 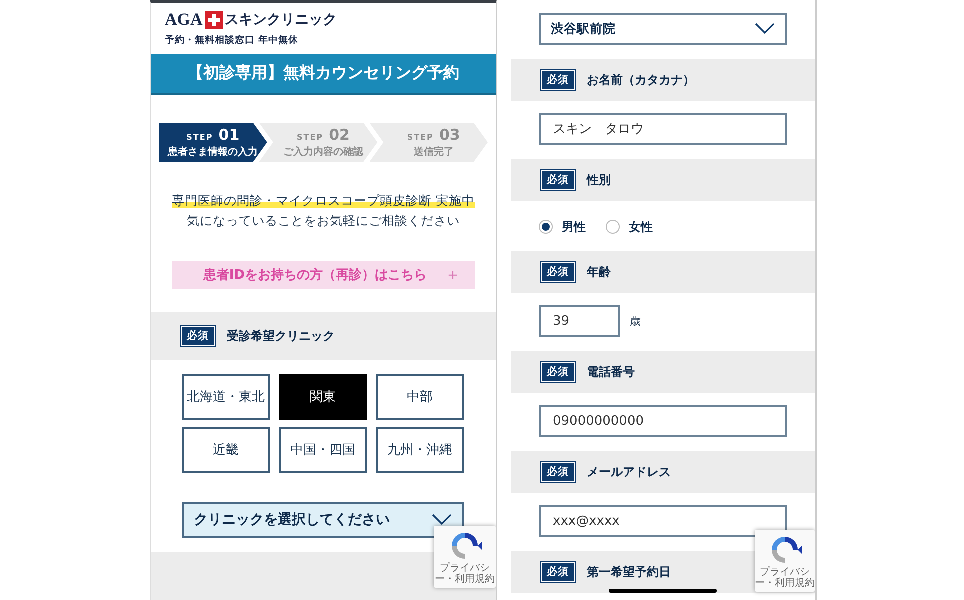 What do you see at coordinates (323, 520) in the screenshot?
I see `clinic-dropdown: クリニックを選択してください` at bounding box center [323, 520].